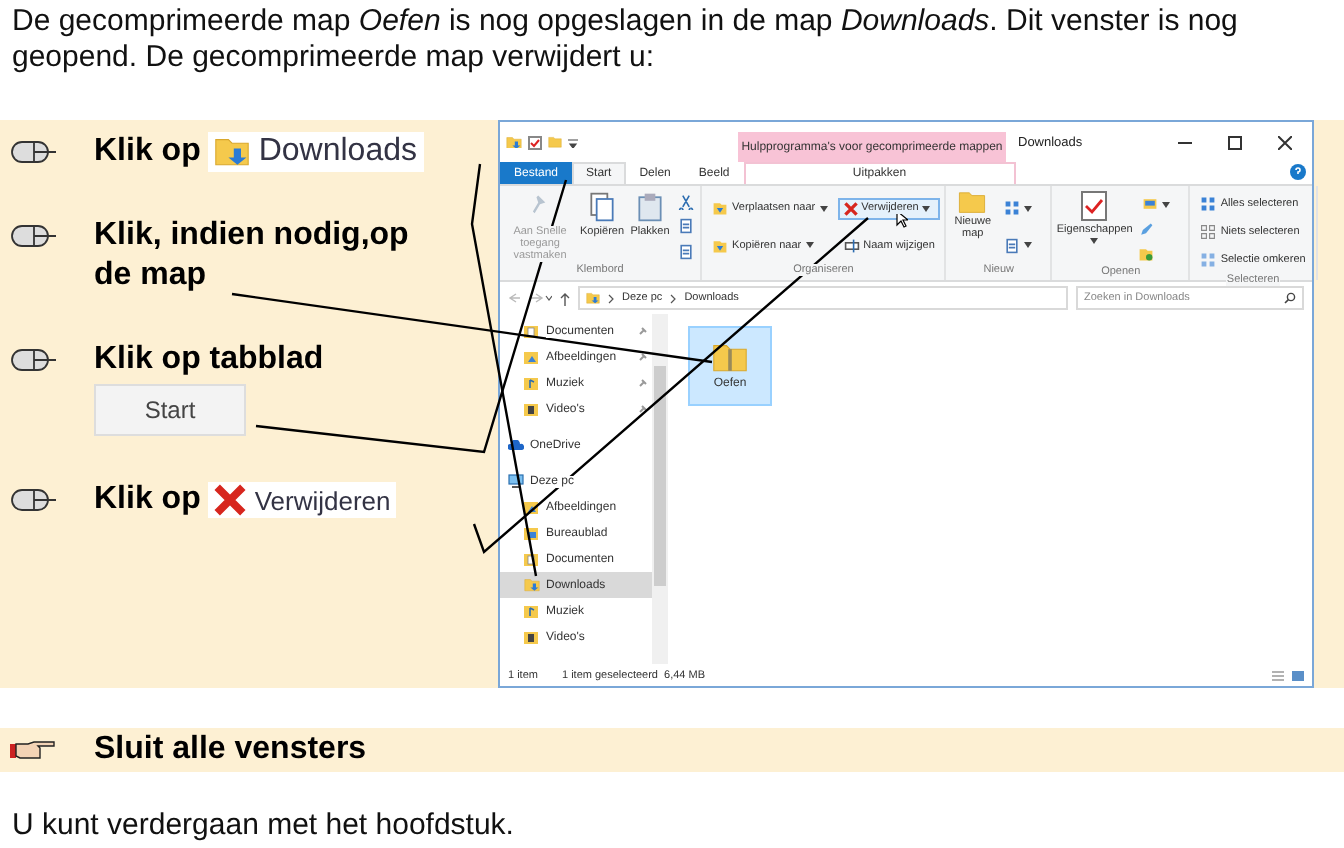  What do you see at coordinates (730, 358) in the screenshot?
I see `zipped-folder-icon` at bounding box center [730, 358].